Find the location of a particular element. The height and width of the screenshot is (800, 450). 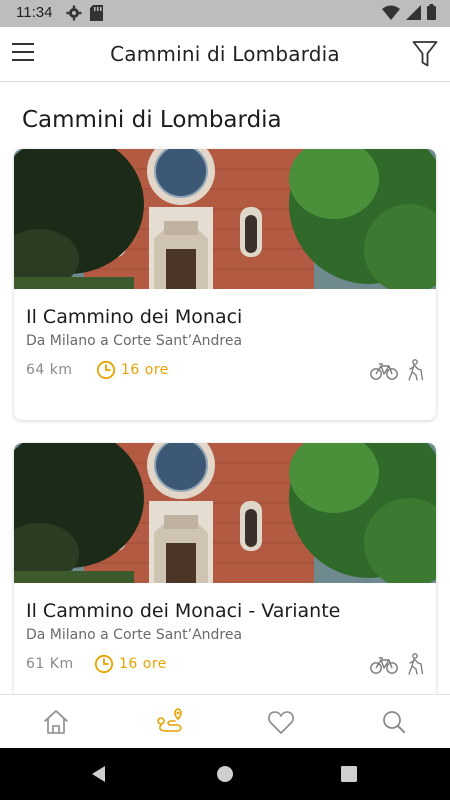

battery-icon is located at coordinates (431, 12).